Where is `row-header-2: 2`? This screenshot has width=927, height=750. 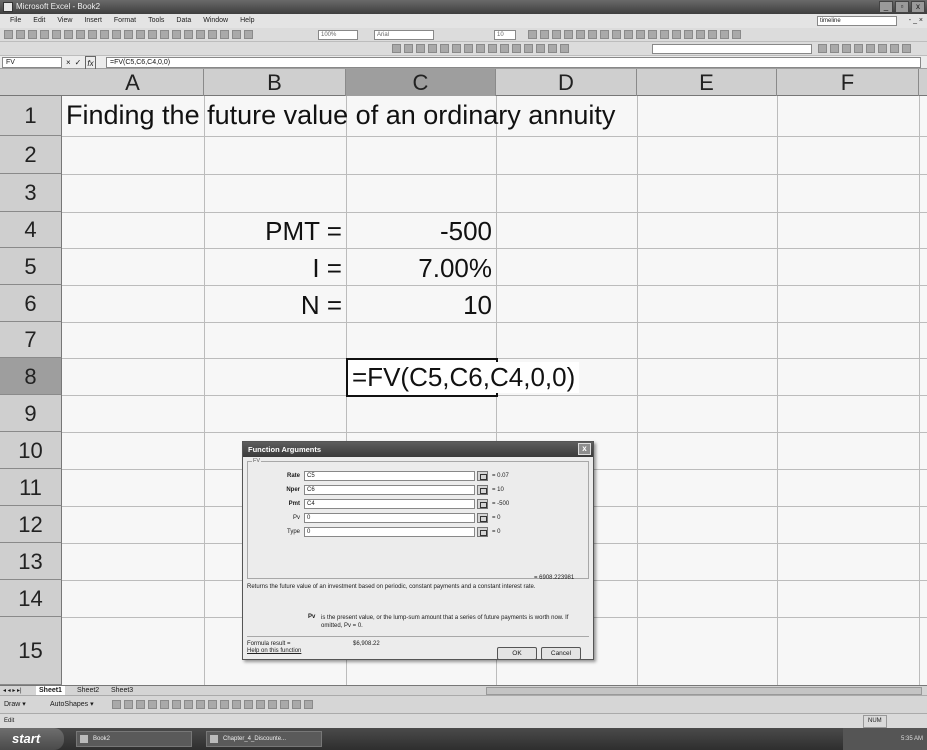
row-header-2: 2 is located at coordinates (31, 155).